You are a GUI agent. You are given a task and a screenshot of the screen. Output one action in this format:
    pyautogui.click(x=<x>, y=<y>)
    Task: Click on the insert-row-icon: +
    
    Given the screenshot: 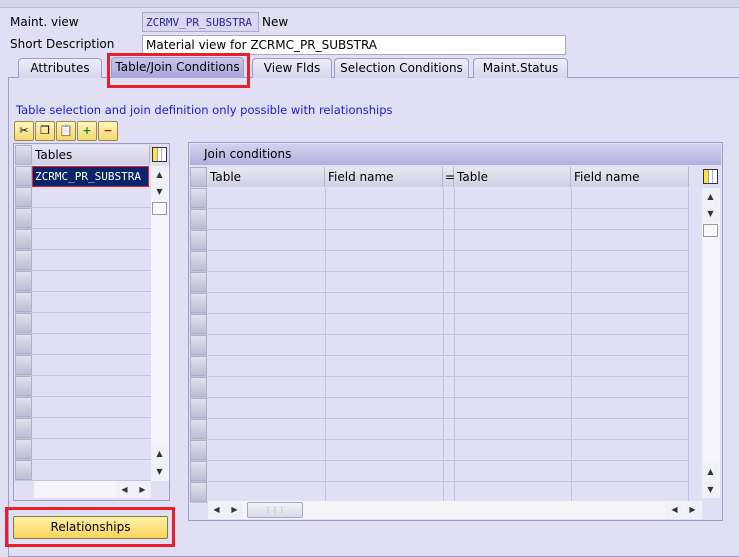 What is the action you would take?
    pyautogui.click(x=87, y=131)
    